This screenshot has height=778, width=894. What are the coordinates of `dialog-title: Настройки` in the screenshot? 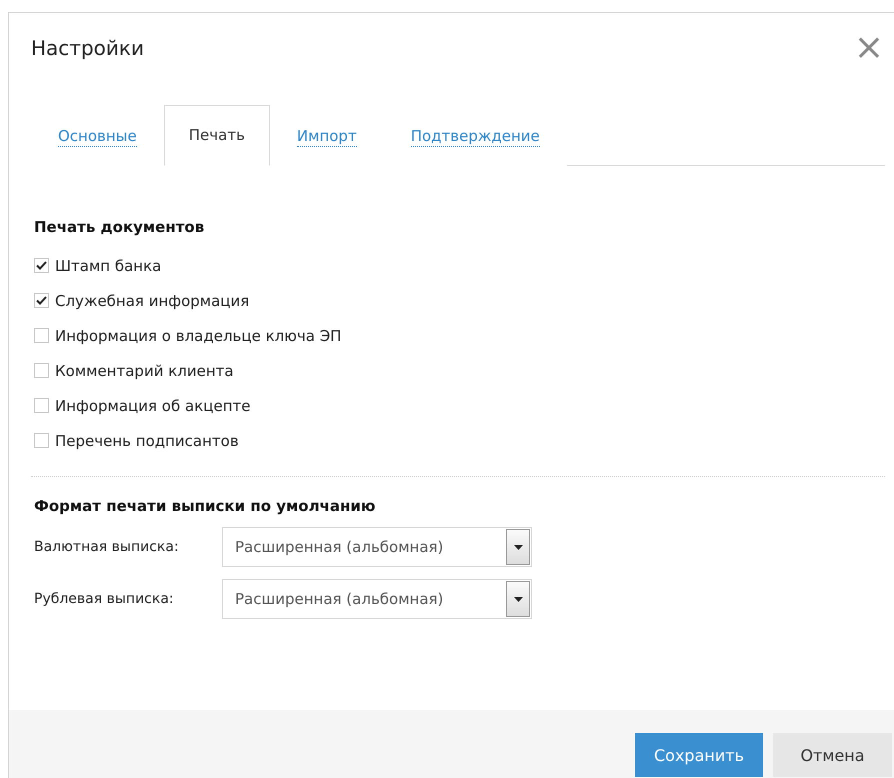 It's located at (87, 48).